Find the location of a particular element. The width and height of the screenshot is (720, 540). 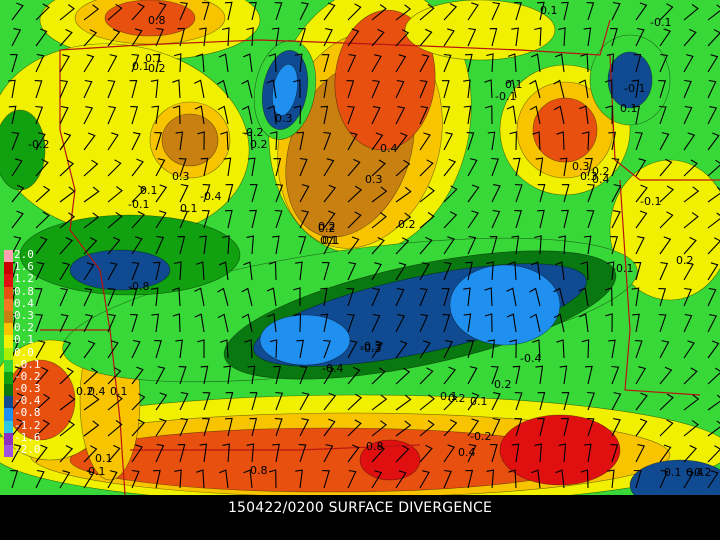

legend-label: 2.0 is located at coordinates (24, 254).